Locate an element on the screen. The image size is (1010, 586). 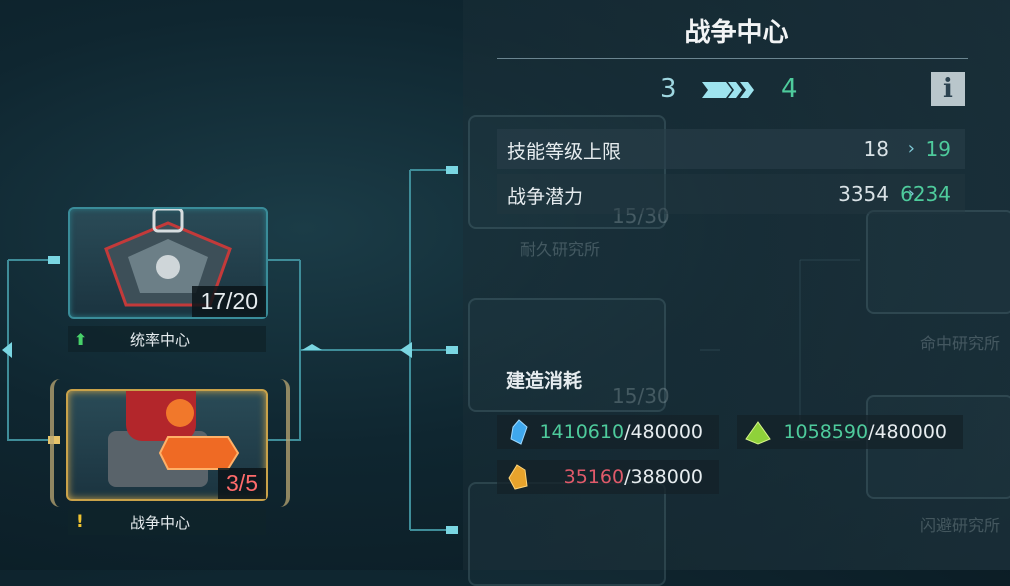
bg-node-level: 15/30 is located at coordinates (641, 396).